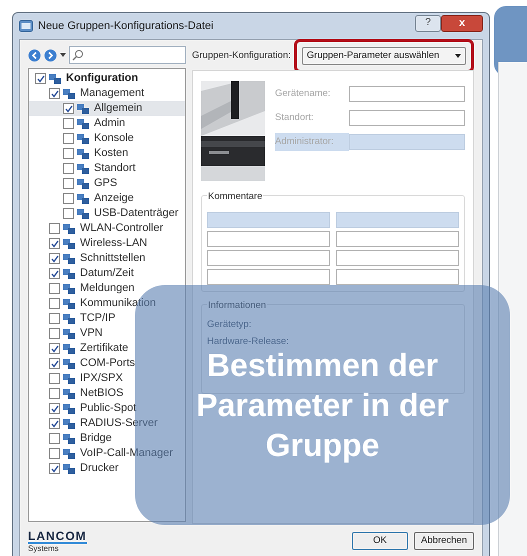 The image size is (527, 556). Describe the element at coordinates (462, 23) in the screenshot. I see `close-button: x` at that location.